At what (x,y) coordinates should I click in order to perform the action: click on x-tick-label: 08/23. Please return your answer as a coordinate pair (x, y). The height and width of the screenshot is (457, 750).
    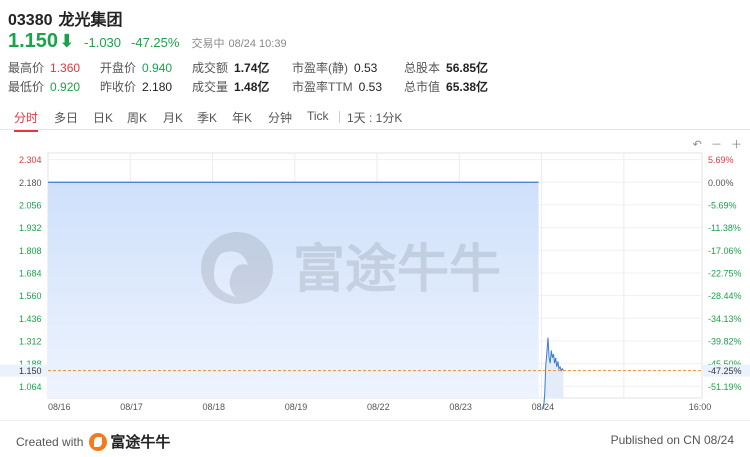
    Looking at the image, I should click on (460, 407).